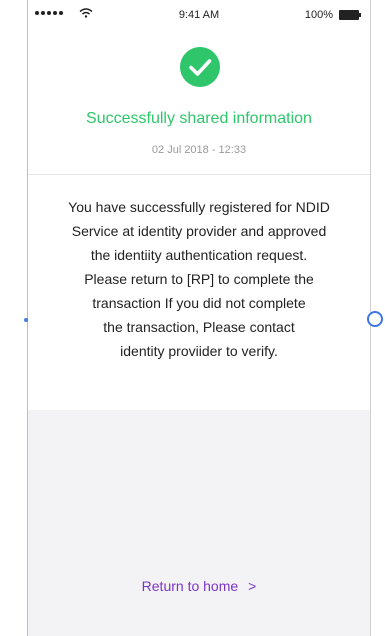 The image size is (385, 636). What do you see at coordinates (190, 586) in the screenshot?
I see `return-label: Return to home` at bounding box center [190, 586].